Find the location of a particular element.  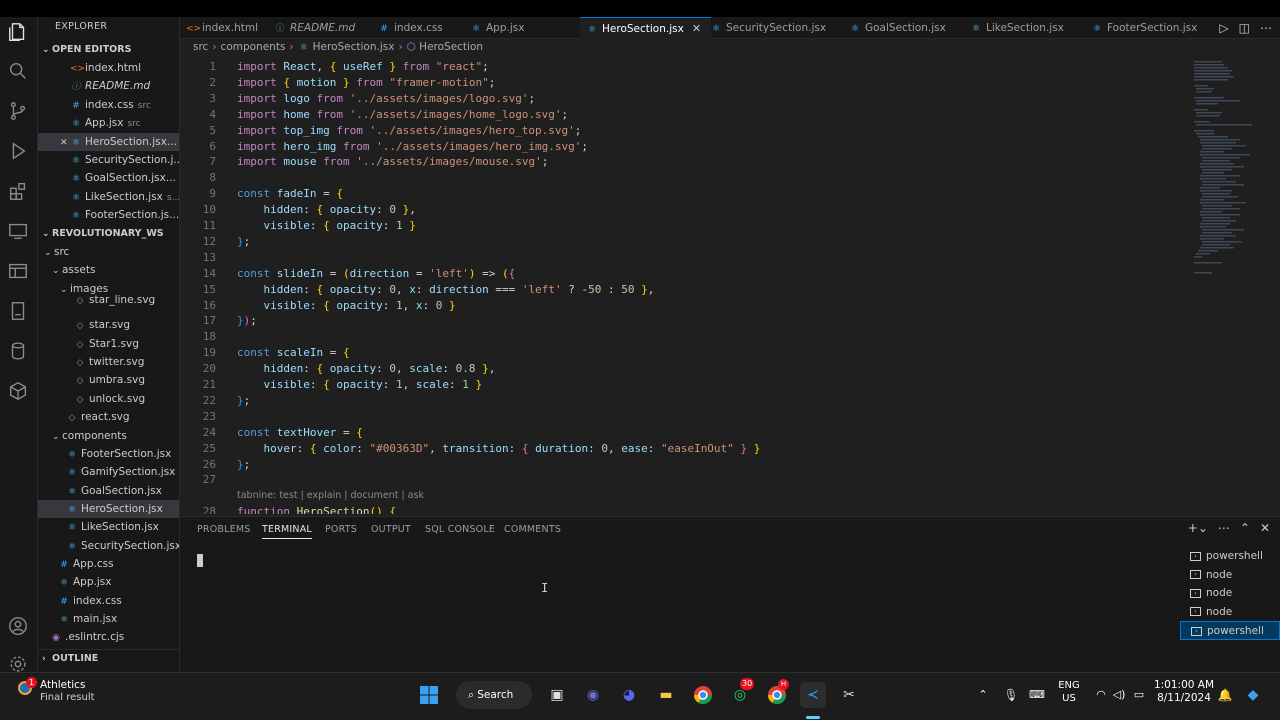

open-editor-item: # index.css src is located at coordinates (108, 105).